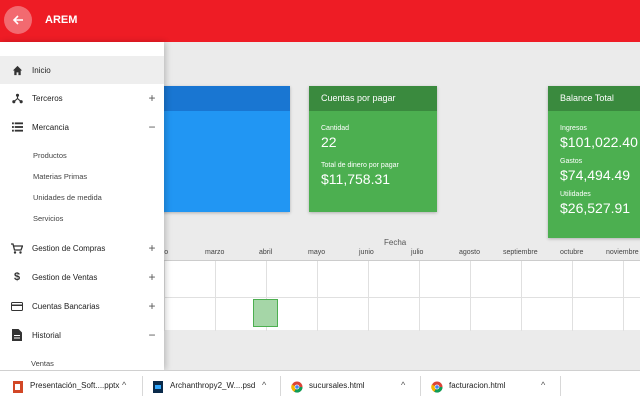 The width and height of the screenshot is (640, 400). Describe the element at coordinates (595, 208) in the screenshot. I see `utilidades-value: $26,527.91` at that location.